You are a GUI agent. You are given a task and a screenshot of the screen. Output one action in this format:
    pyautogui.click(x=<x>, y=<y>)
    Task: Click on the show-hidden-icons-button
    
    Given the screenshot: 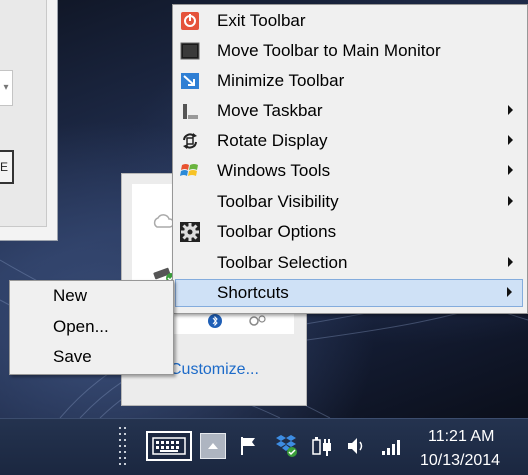 What is the action you would take?
    pyautogui.click(x=213, y=446)
    